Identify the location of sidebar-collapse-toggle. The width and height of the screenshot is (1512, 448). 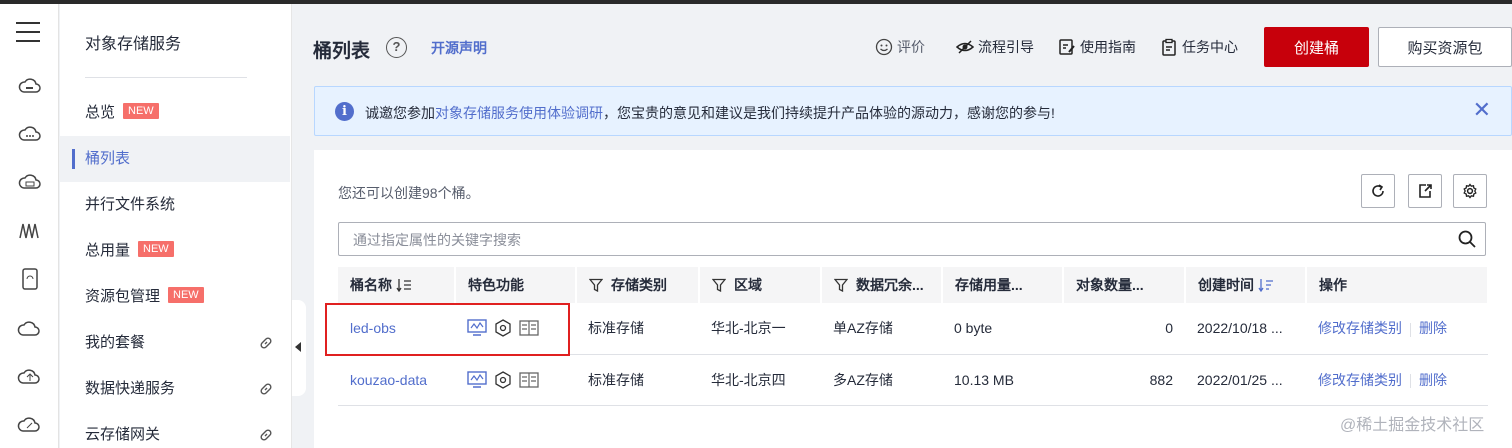
(299, 348).